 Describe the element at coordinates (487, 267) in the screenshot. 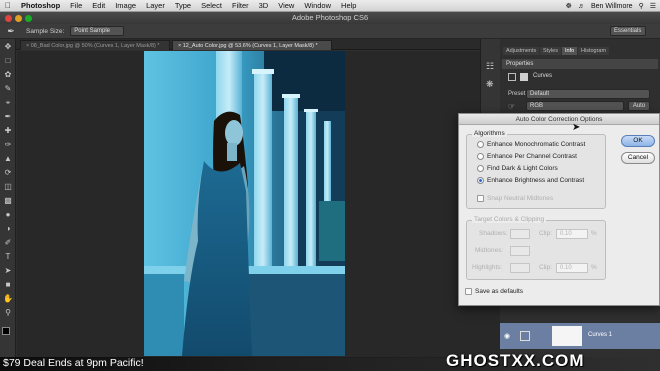

I see `highlights-label: Highlights:` at that location.